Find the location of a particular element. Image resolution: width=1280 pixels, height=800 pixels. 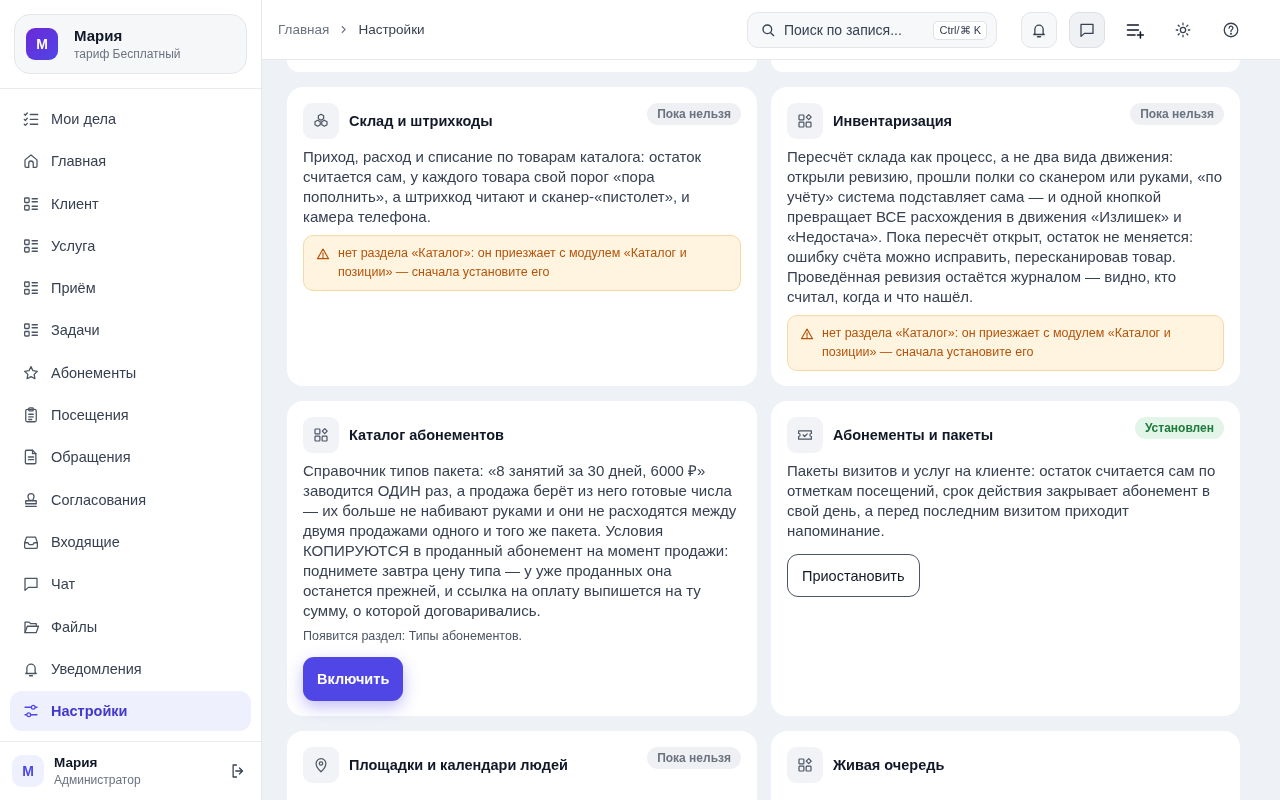

suspend-button: Приостановить is located at coordinates (853, 575).